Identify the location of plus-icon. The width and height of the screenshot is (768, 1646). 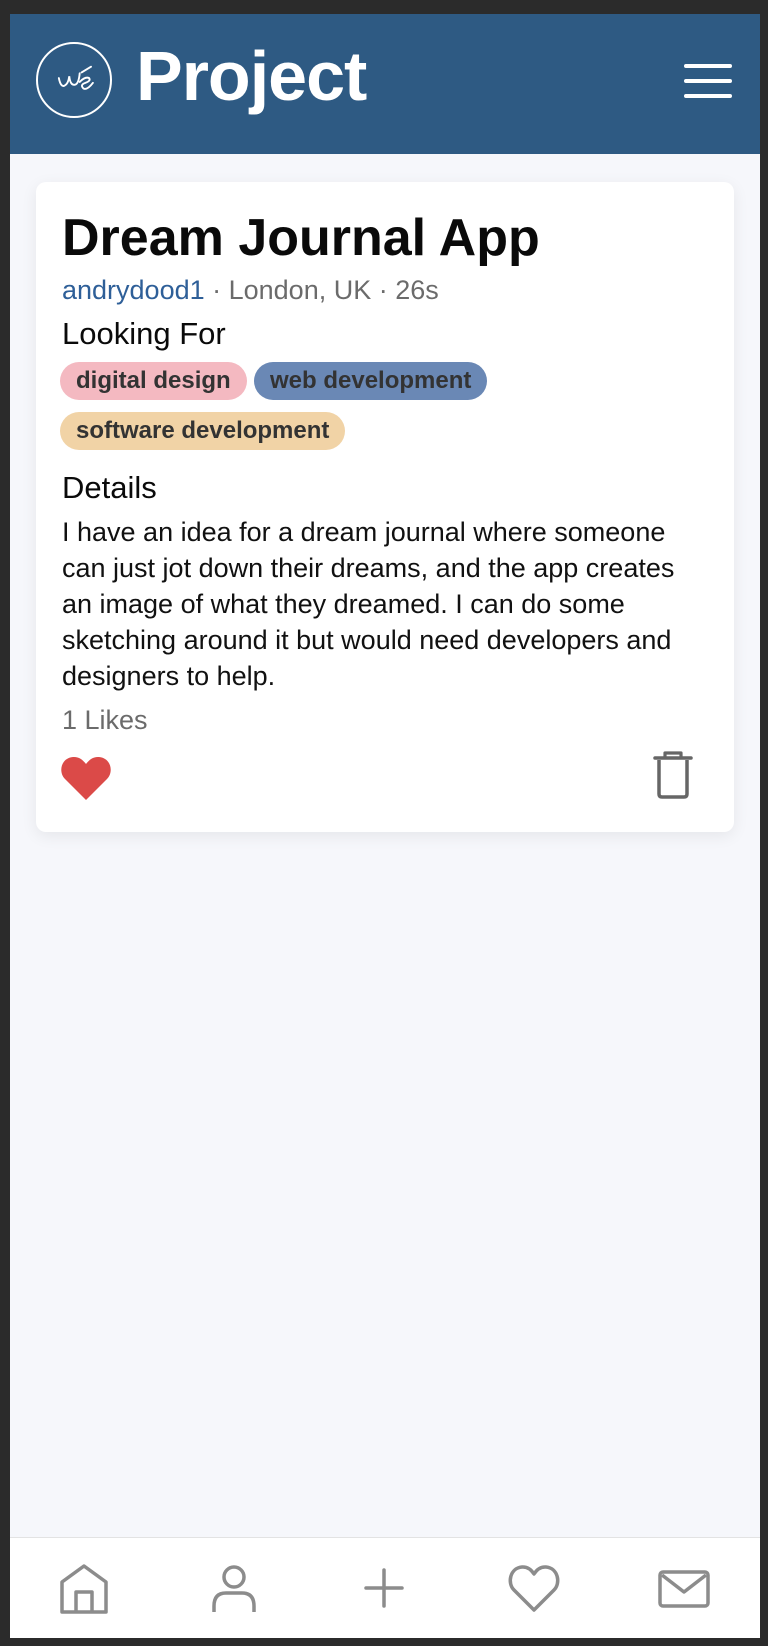
(384, 1588).